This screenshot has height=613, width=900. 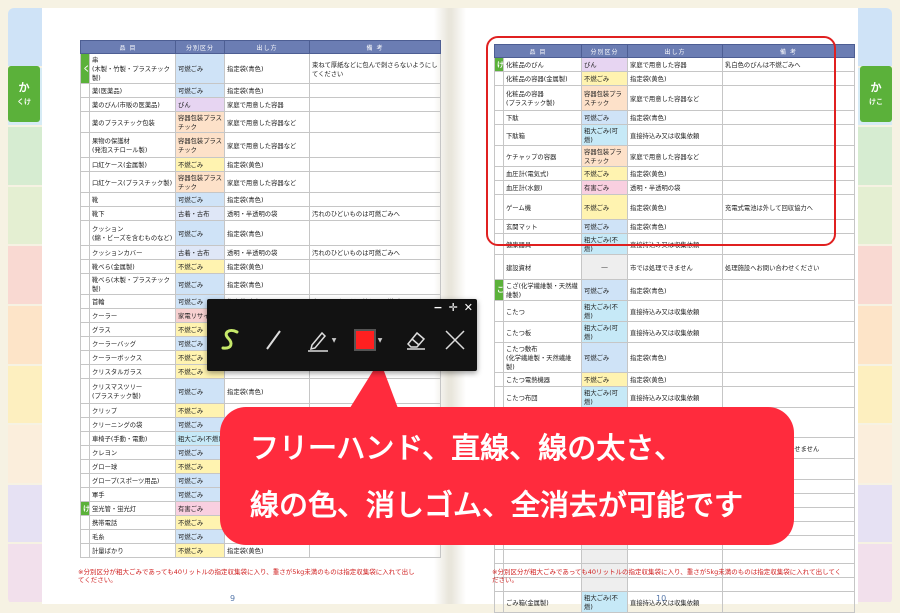 I want to click on header-note: 備 考, so click(x=375, y=47).